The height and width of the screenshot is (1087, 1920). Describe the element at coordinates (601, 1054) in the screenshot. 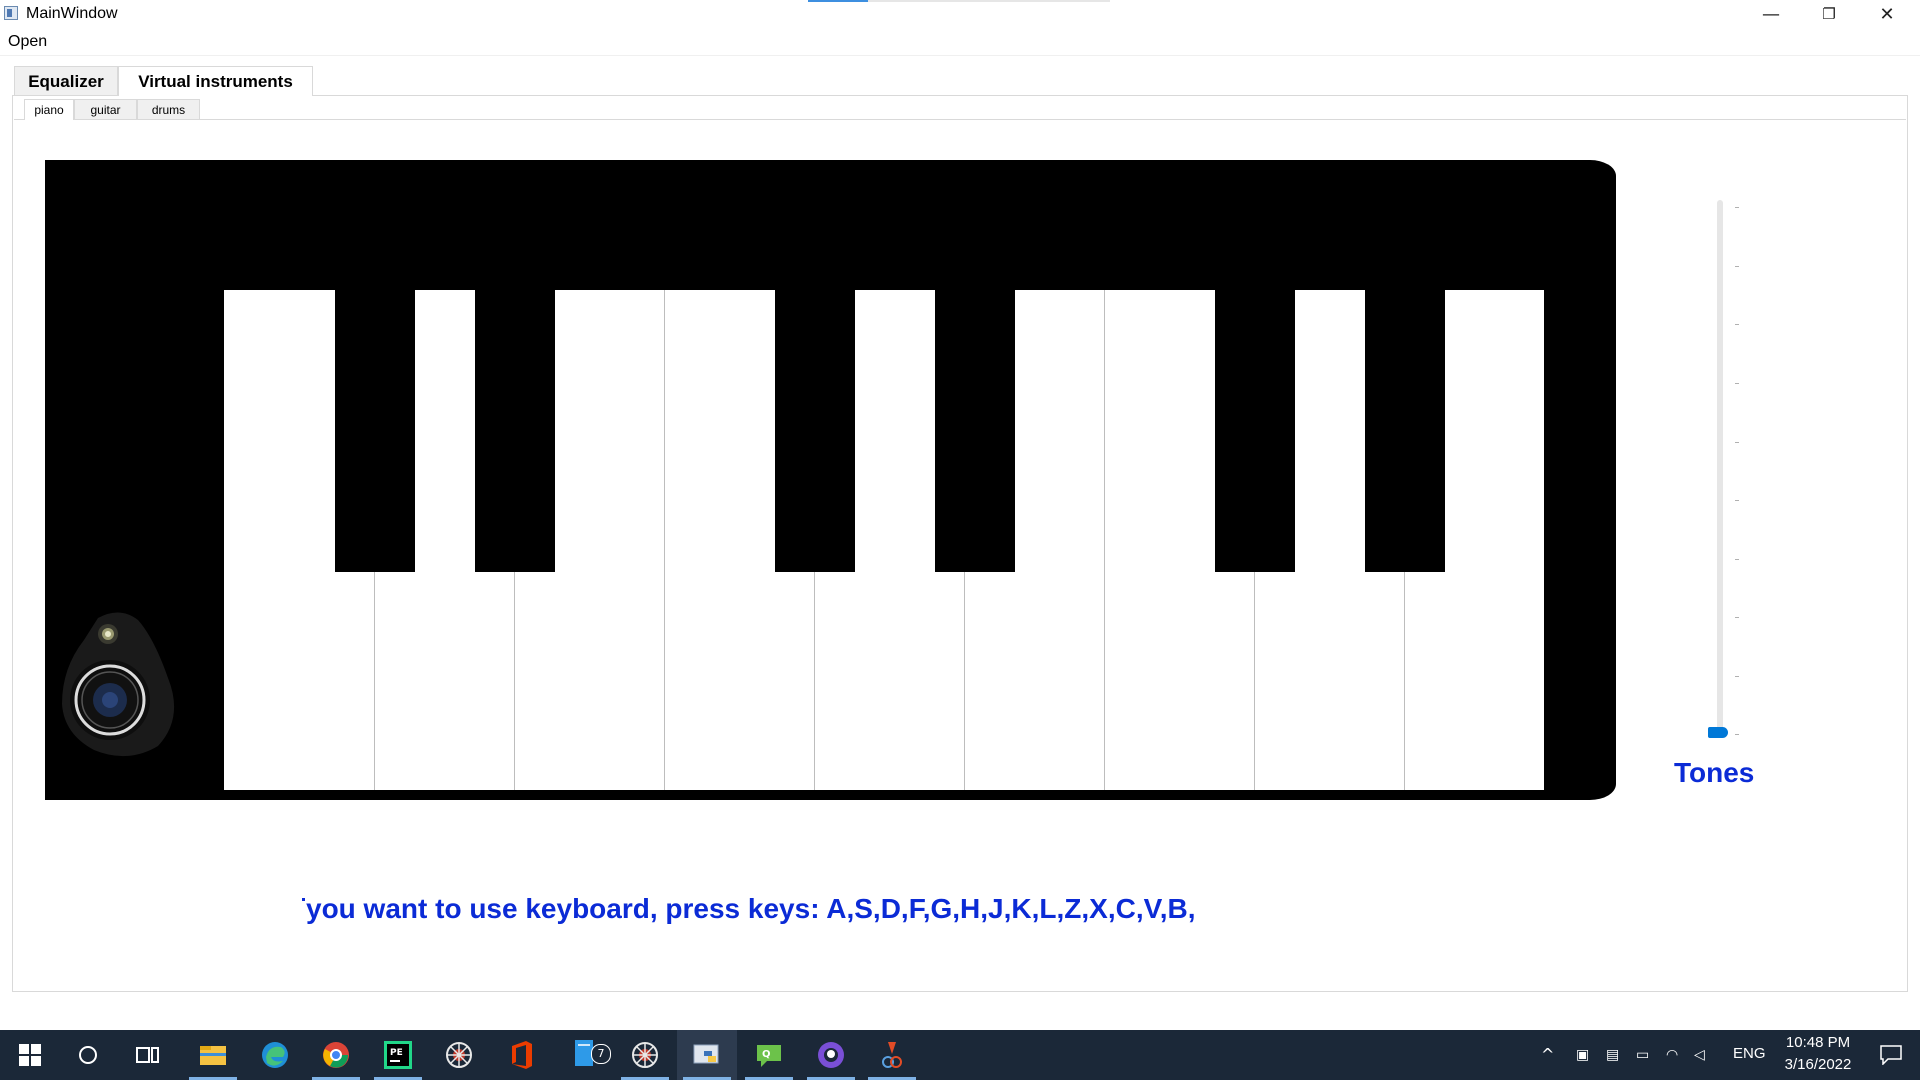

I see `notification-badge: 7` at that location.